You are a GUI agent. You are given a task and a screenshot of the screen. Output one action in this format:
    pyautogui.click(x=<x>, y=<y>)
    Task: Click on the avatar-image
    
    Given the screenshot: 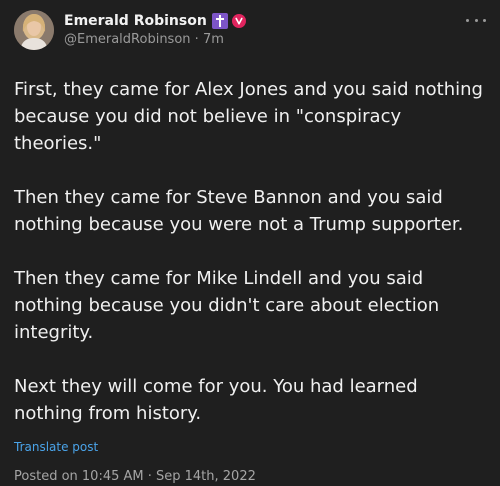 What is the action you would take?
    pyautogui.click(x=34, y=30)
    